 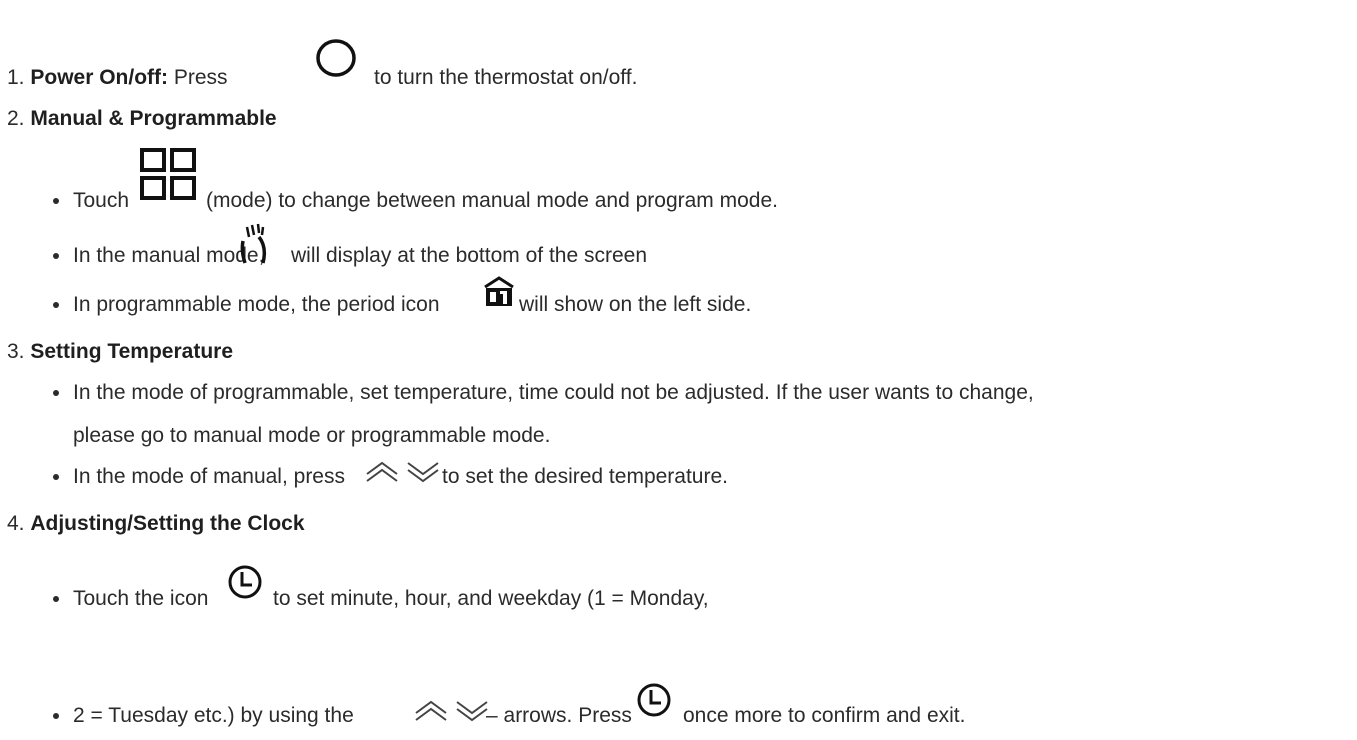 I want to click on item-title: Adjusting/Setting the Clock, so click(x=167, y=523).